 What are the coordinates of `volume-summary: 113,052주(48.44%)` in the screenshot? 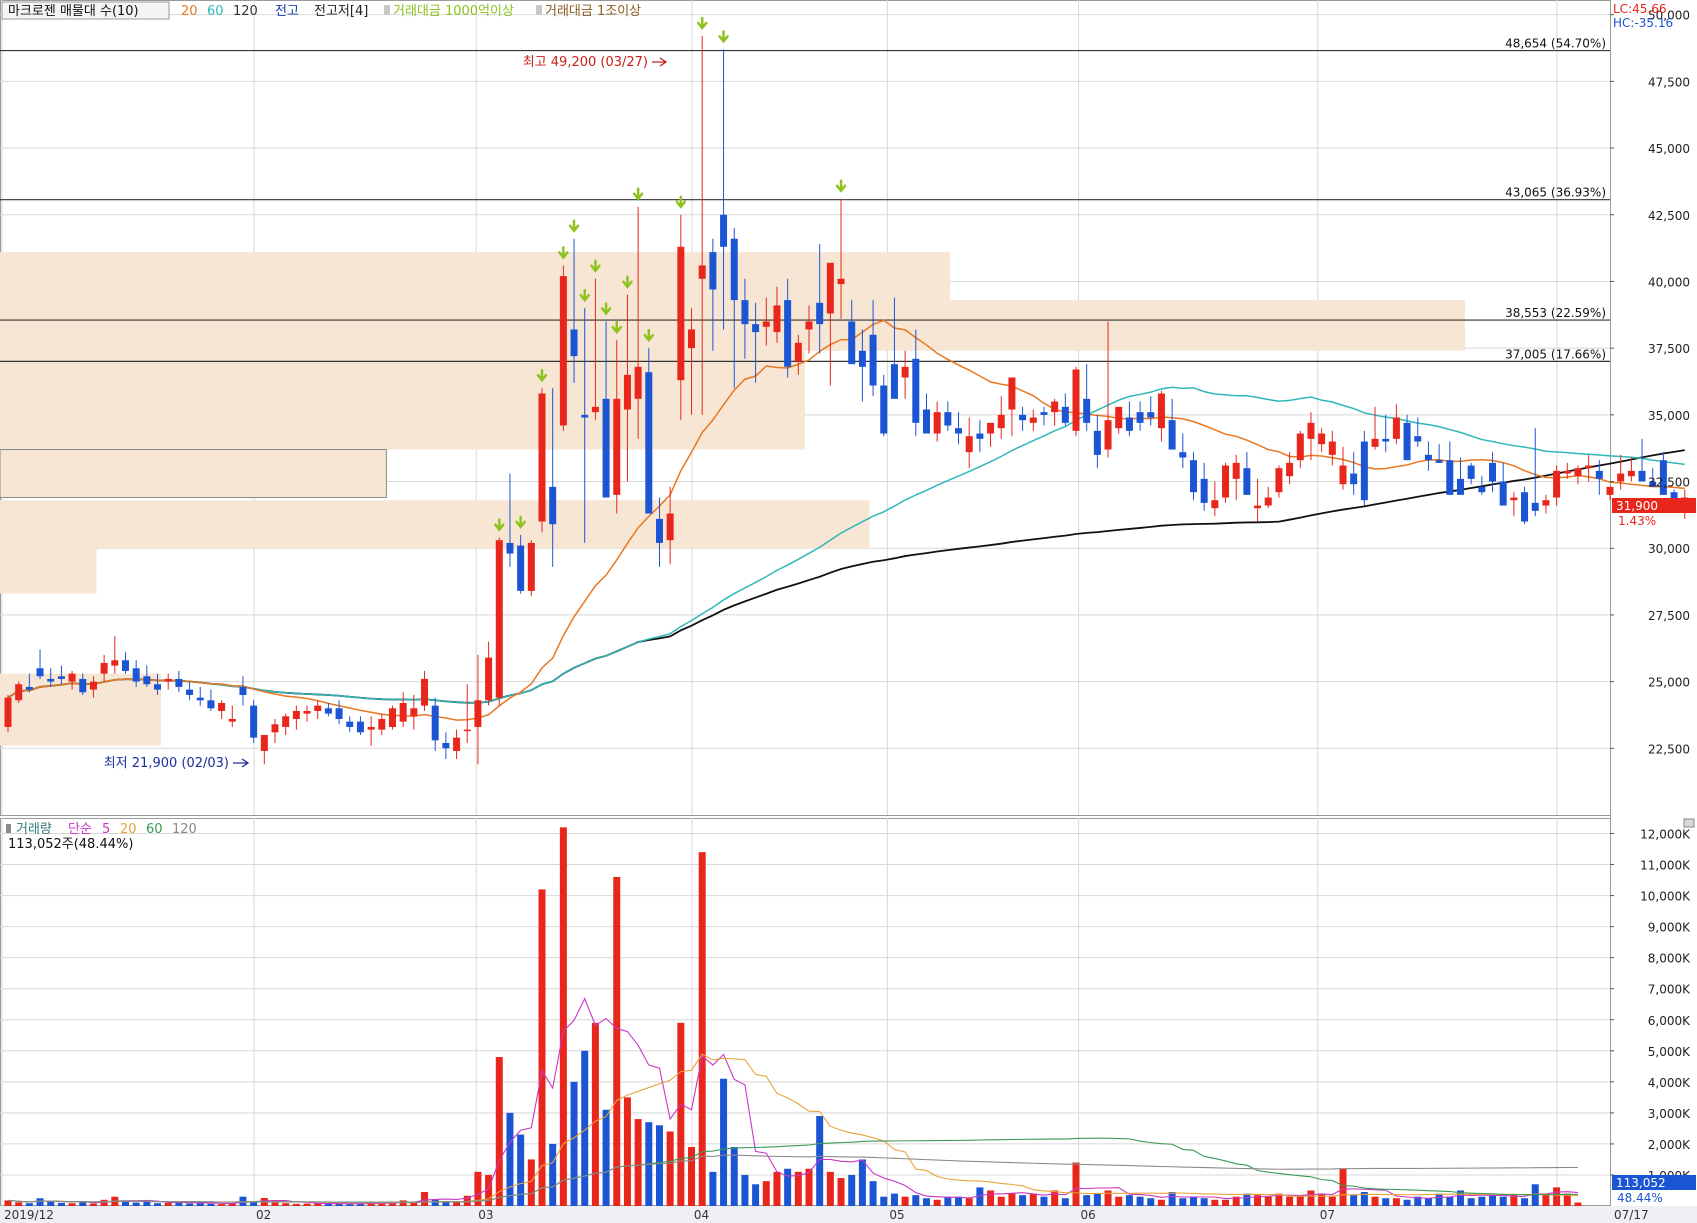 It's located at (70, 844).